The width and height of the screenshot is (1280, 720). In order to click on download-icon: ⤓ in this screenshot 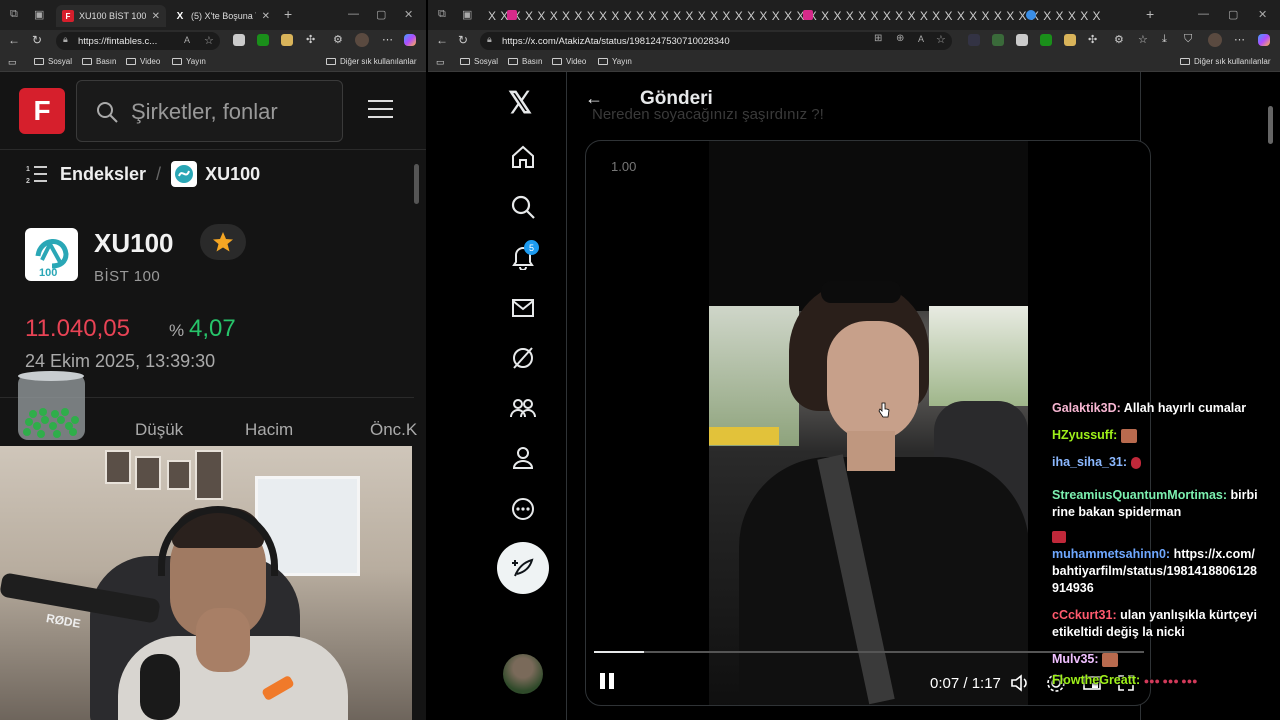, I will do `click(1164, 39)`.